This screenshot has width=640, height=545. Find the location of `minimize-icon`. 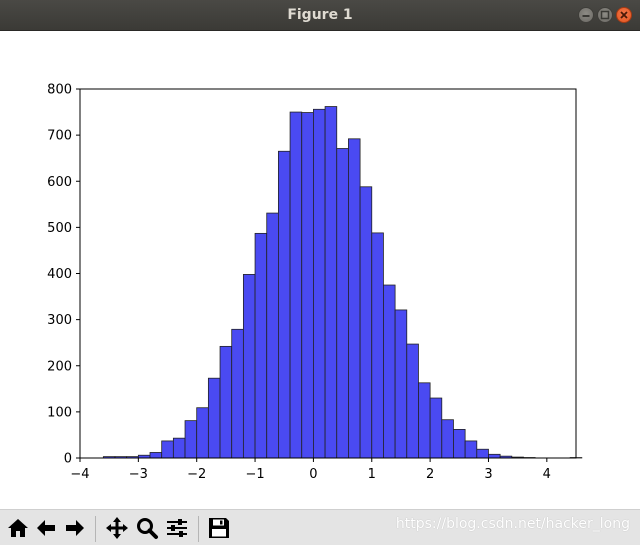

minimize-icon is located at coordinates (586, 15).